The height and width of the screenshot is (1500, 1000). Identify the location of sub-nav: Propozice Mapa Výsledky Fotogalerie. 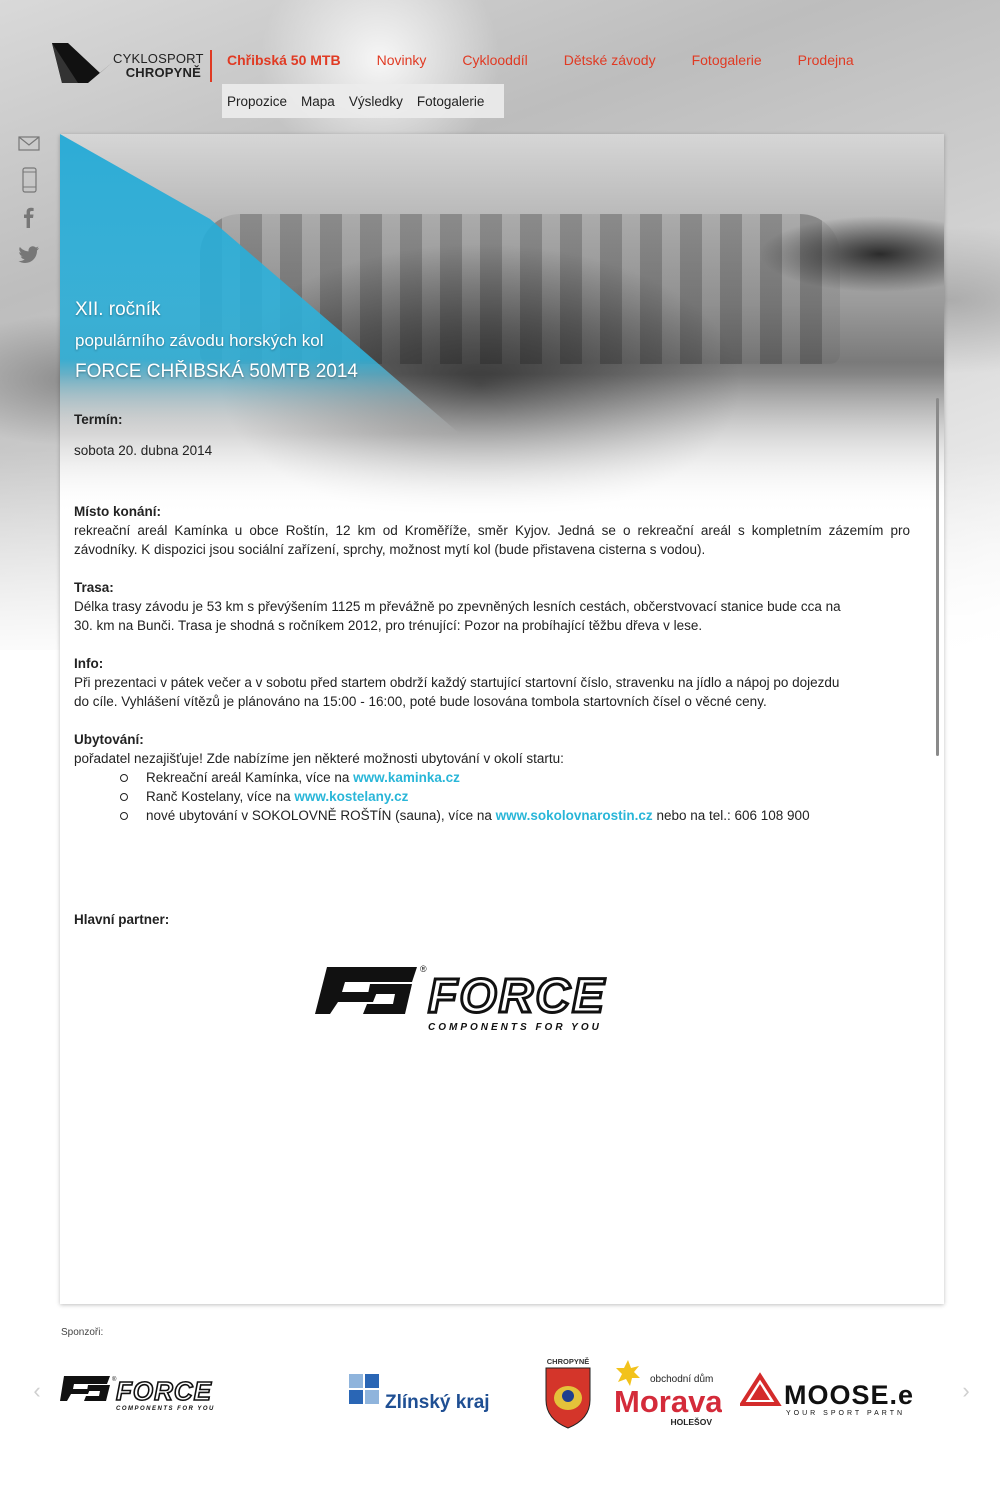
(363, 101).